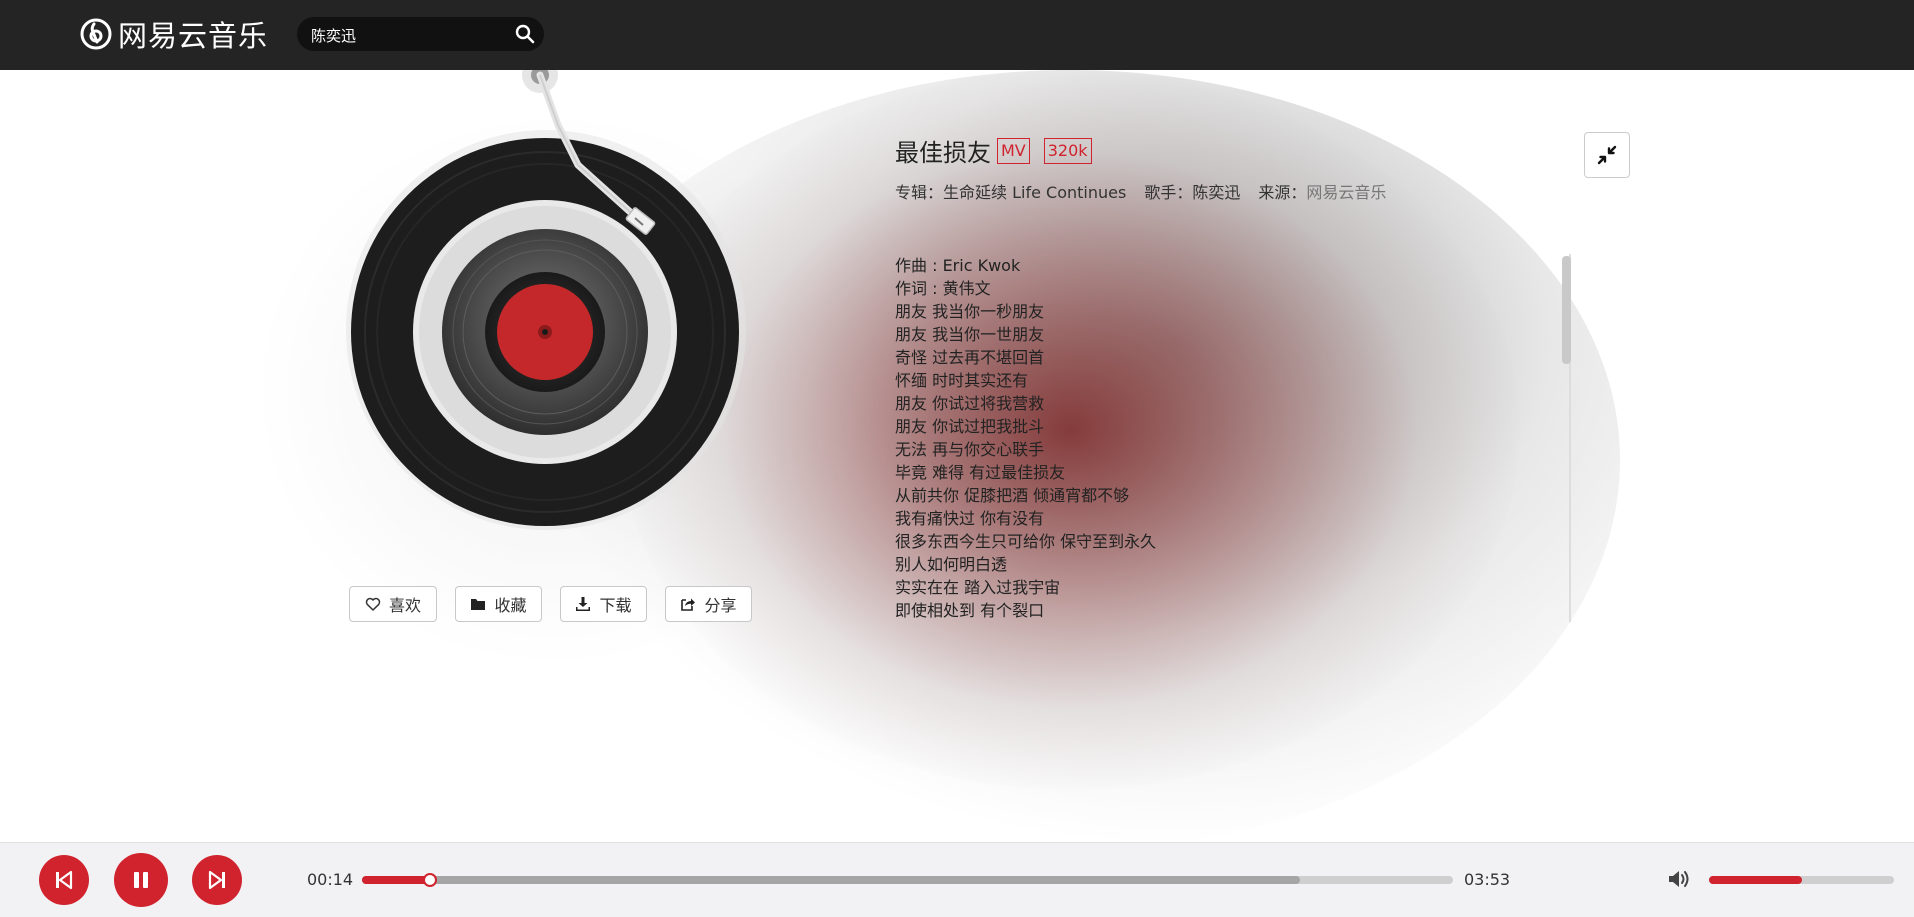 The height and width of the screenshot is (917, 1914). I want to click on lyric-line: 实实在在 踏入过我宇宙, so click(978, 587).